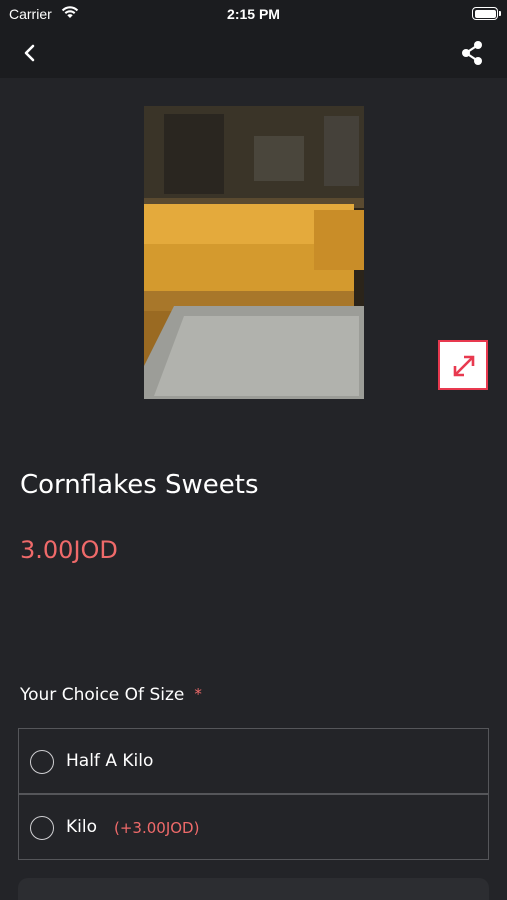 This screenshot has height=900, width=507. I want to click on expand-icon, so click(464, 366).